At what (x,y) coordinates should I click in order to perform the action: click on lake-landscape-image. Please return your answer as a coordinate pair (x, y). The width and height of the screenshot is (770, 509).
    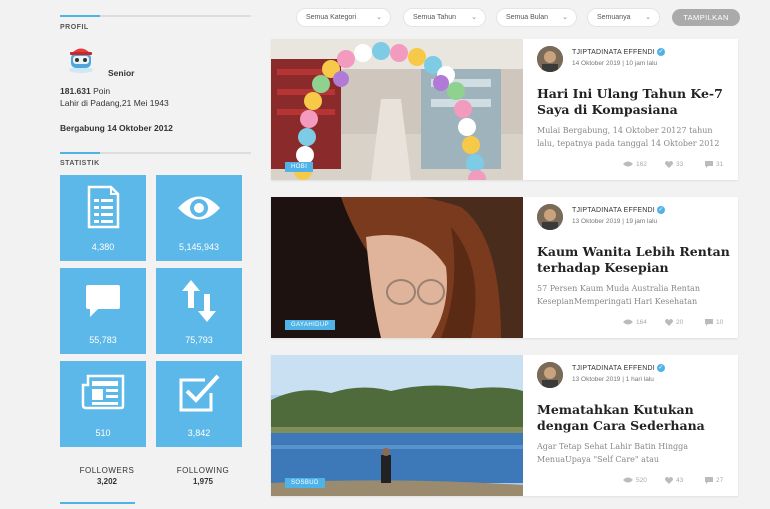
    Looking at the image, I should click on (397, 425).